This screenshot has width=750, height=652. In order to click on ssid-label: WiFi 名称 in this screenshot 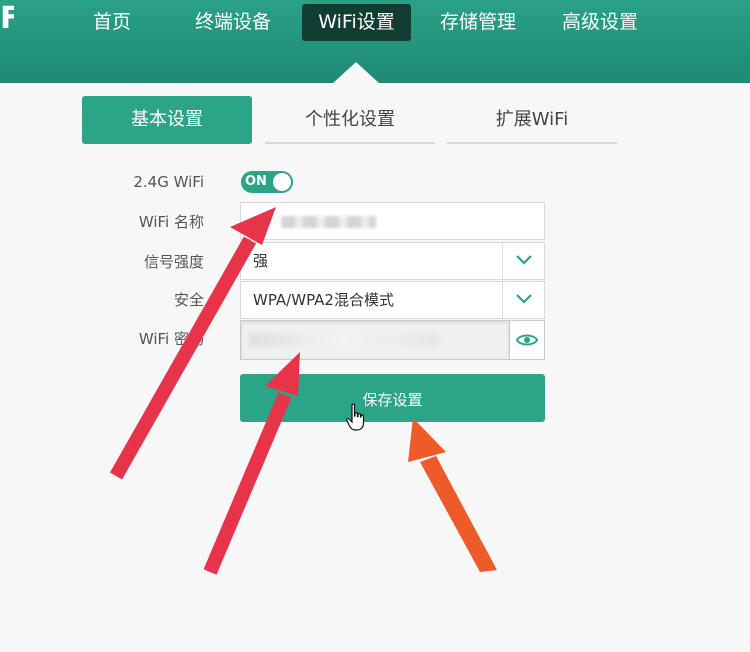, I will do `click(171, 222)`.